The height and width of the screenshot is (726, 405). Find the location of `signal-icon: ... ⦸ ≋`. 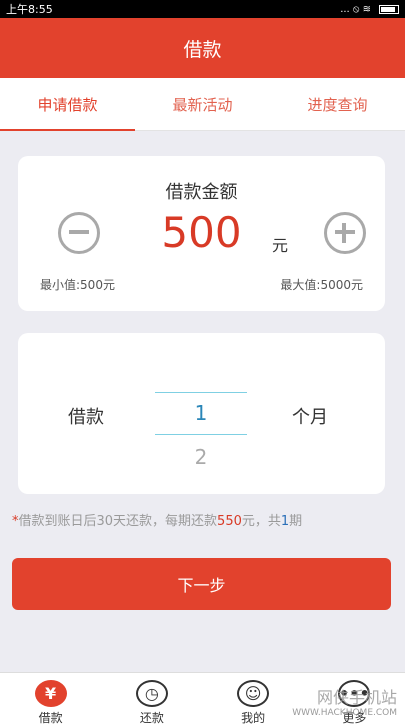

signal-icon: ... ⦸ ≋ is located at coordinates (355, 9).